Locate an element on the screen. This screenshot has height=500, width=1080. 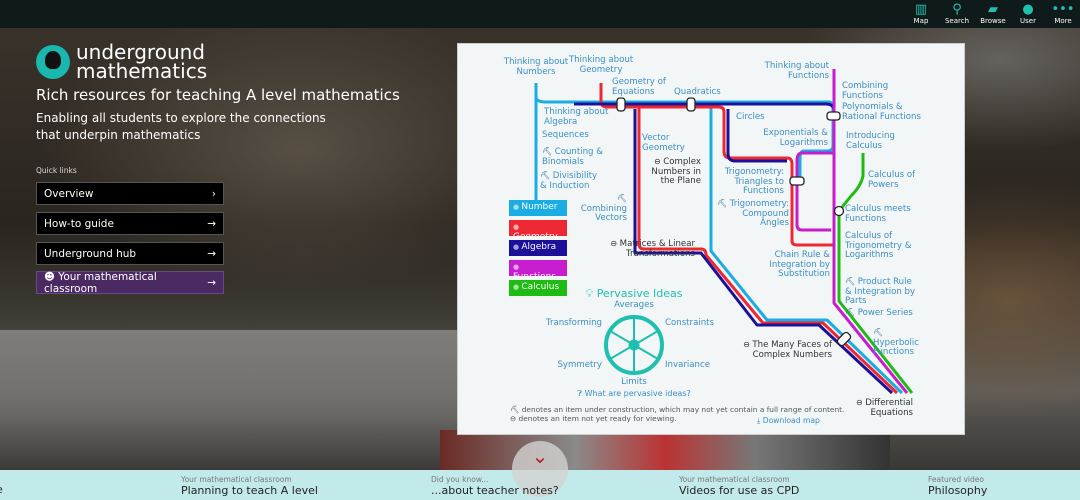
station-chain-rule: Chain Rule & Integration by Substitution is located at coordinates (799, 265).